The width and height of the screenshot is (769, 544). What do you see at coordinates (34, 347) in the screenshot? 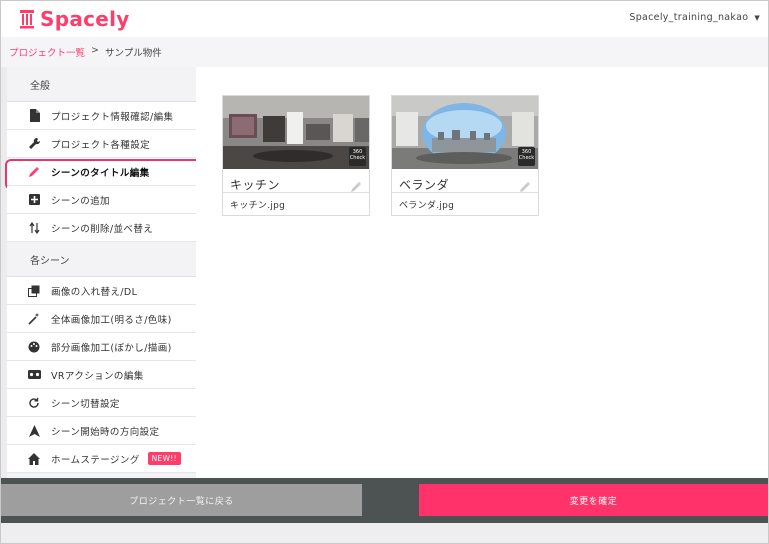
I see `palette-icon` at bounding box center [34, 347].